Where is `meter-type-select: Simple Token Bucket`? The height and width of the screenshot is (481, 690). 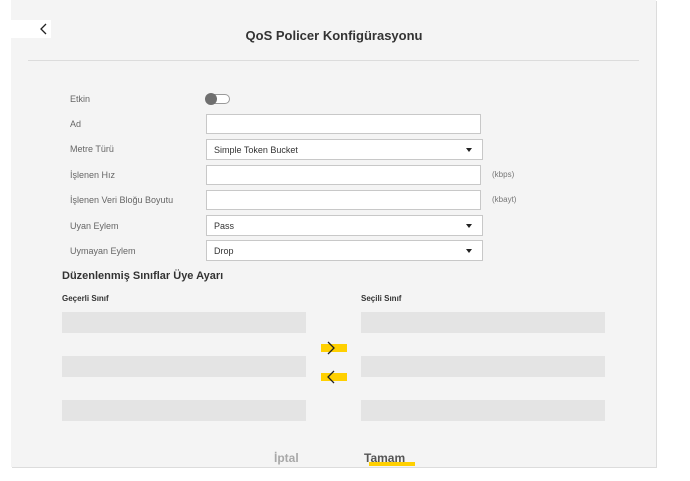
meter-type-select: Simple Token Bucket is located at coordinates (344, 149).